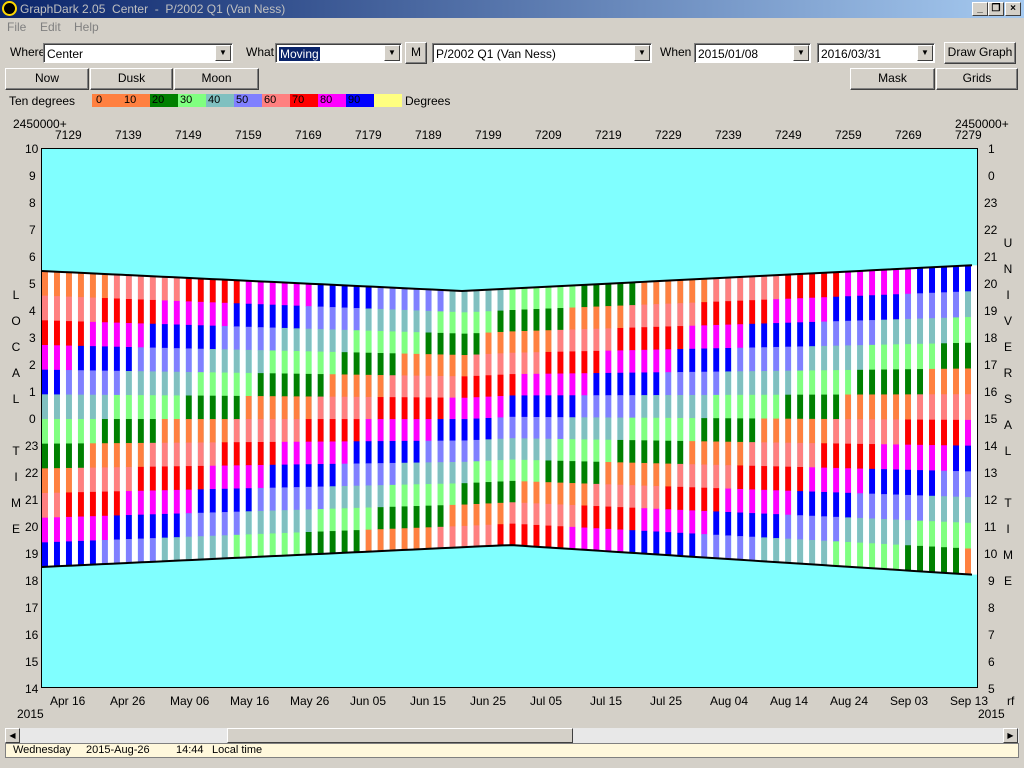 Image resolution: width=1024 pixels, height=768 pixels. Describe the element at coordinates (86, 27) in the screenshot. I see `menu-help: Help` at that location.